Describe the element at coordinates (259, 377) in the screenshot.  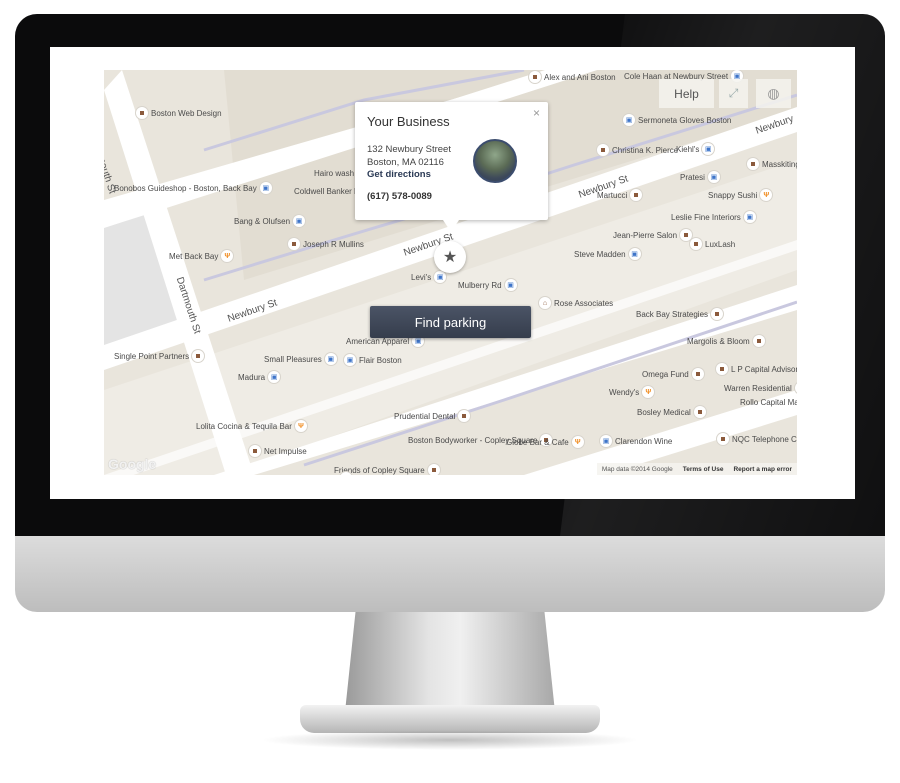
I see `poi-shop: ▣ Madura` at that location.